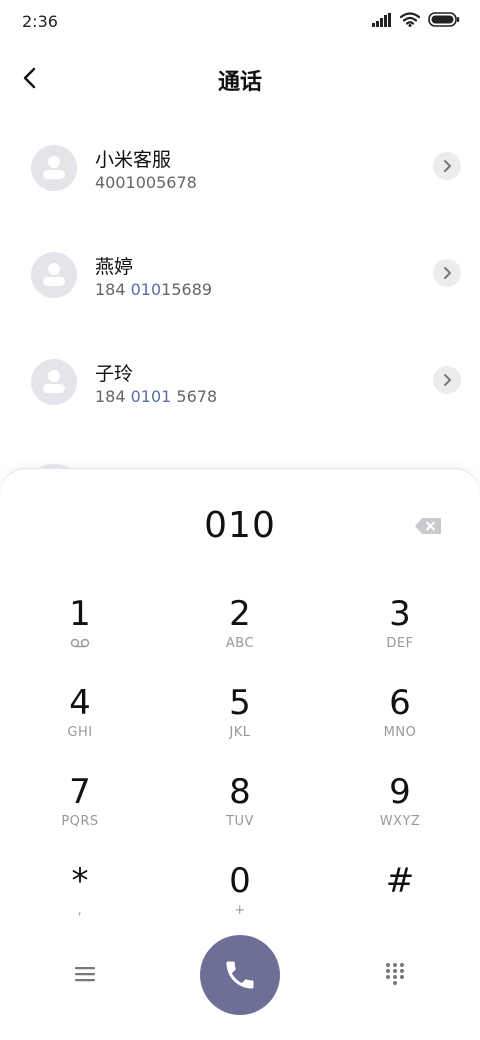 Image resolution: width=480 pixels, height=1040 pixels. What do you see at coordinates (410, 19) in the screenshot?
I see `wifi-icon` at bounding box center [410, 19].